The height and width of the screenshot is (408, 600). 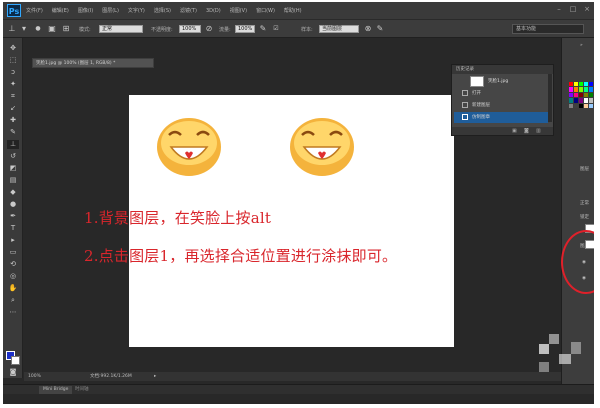 I want to click on document-tab: 笑脸1.jpg @ 100% (图层 1, RGB/8) *, so click(x=93, y=63).